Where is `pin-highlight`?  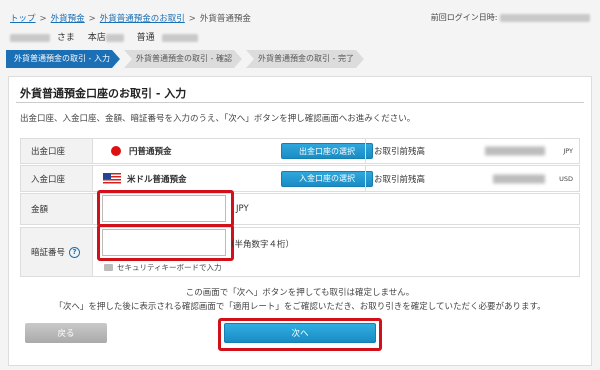
pin-highlight is located at coordinates (165, 242).